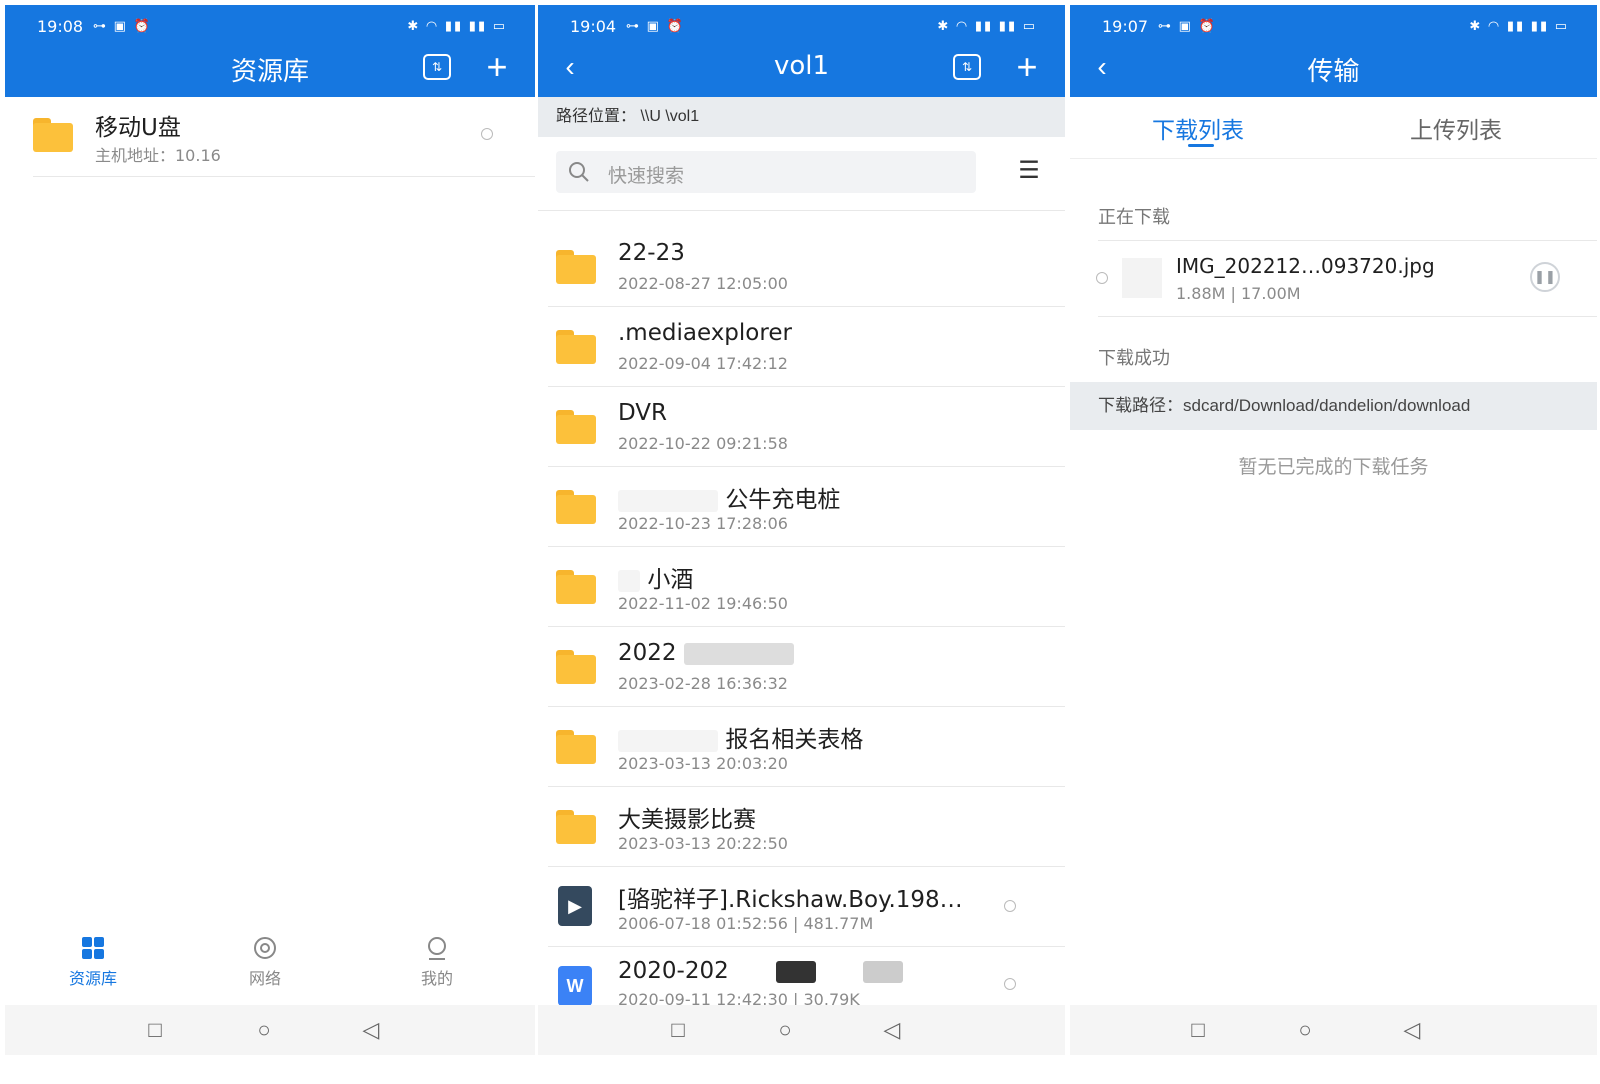 The width and height of the screenshot is (1600, 1084). What do you see at coordinates (651, 253) in the screenshot?
I see `item-name: 22-23` at bounding box center [651, 253].